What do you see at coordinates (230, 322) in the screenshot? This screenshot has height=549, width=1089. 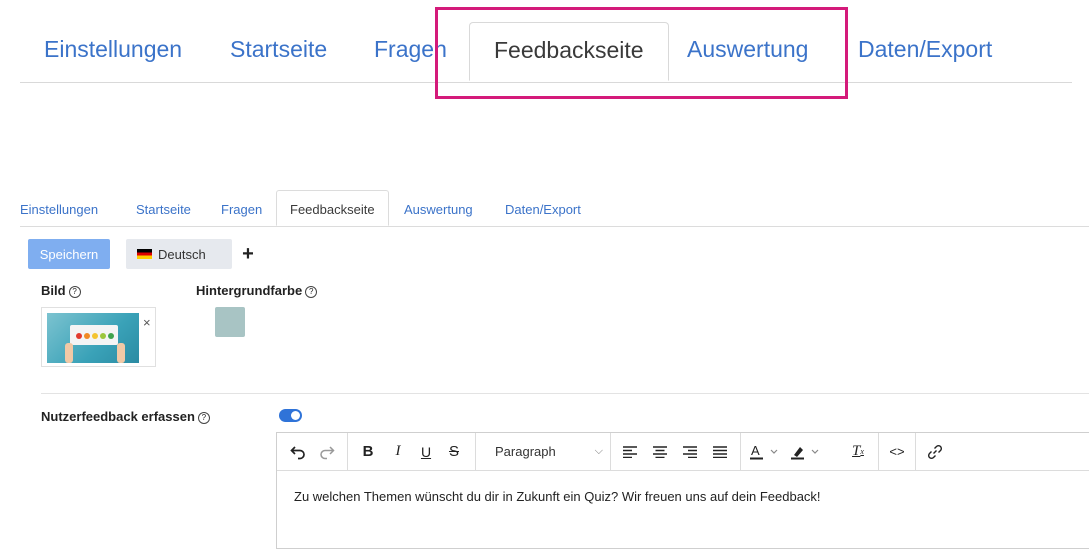 I see `background-color-swatch` at bounding box center [230, 322].